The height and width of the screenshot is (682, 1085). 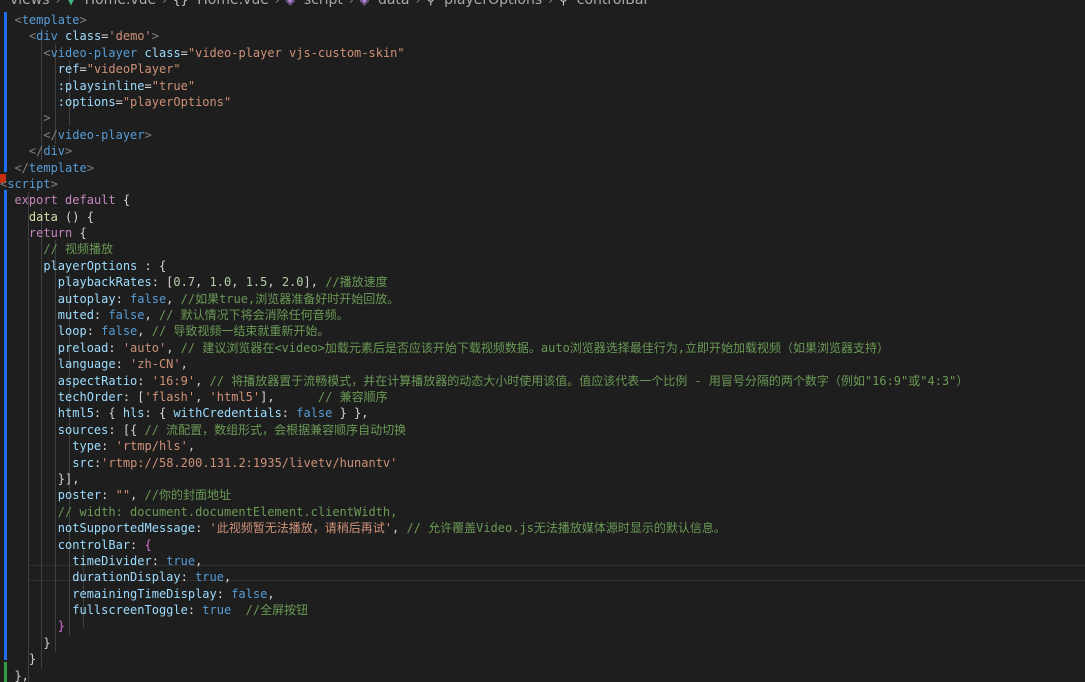 I want to click on code-token: withCredentials, so click(x=227, y=413).